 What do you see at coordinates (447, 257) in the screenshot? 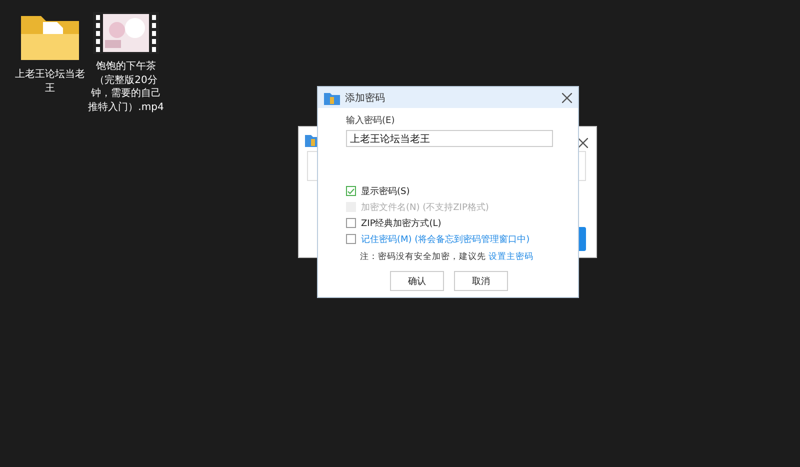
I see `note-text: 注：密码没有安全加密，建议先 设置主密码` at bounding box center [447, 257].